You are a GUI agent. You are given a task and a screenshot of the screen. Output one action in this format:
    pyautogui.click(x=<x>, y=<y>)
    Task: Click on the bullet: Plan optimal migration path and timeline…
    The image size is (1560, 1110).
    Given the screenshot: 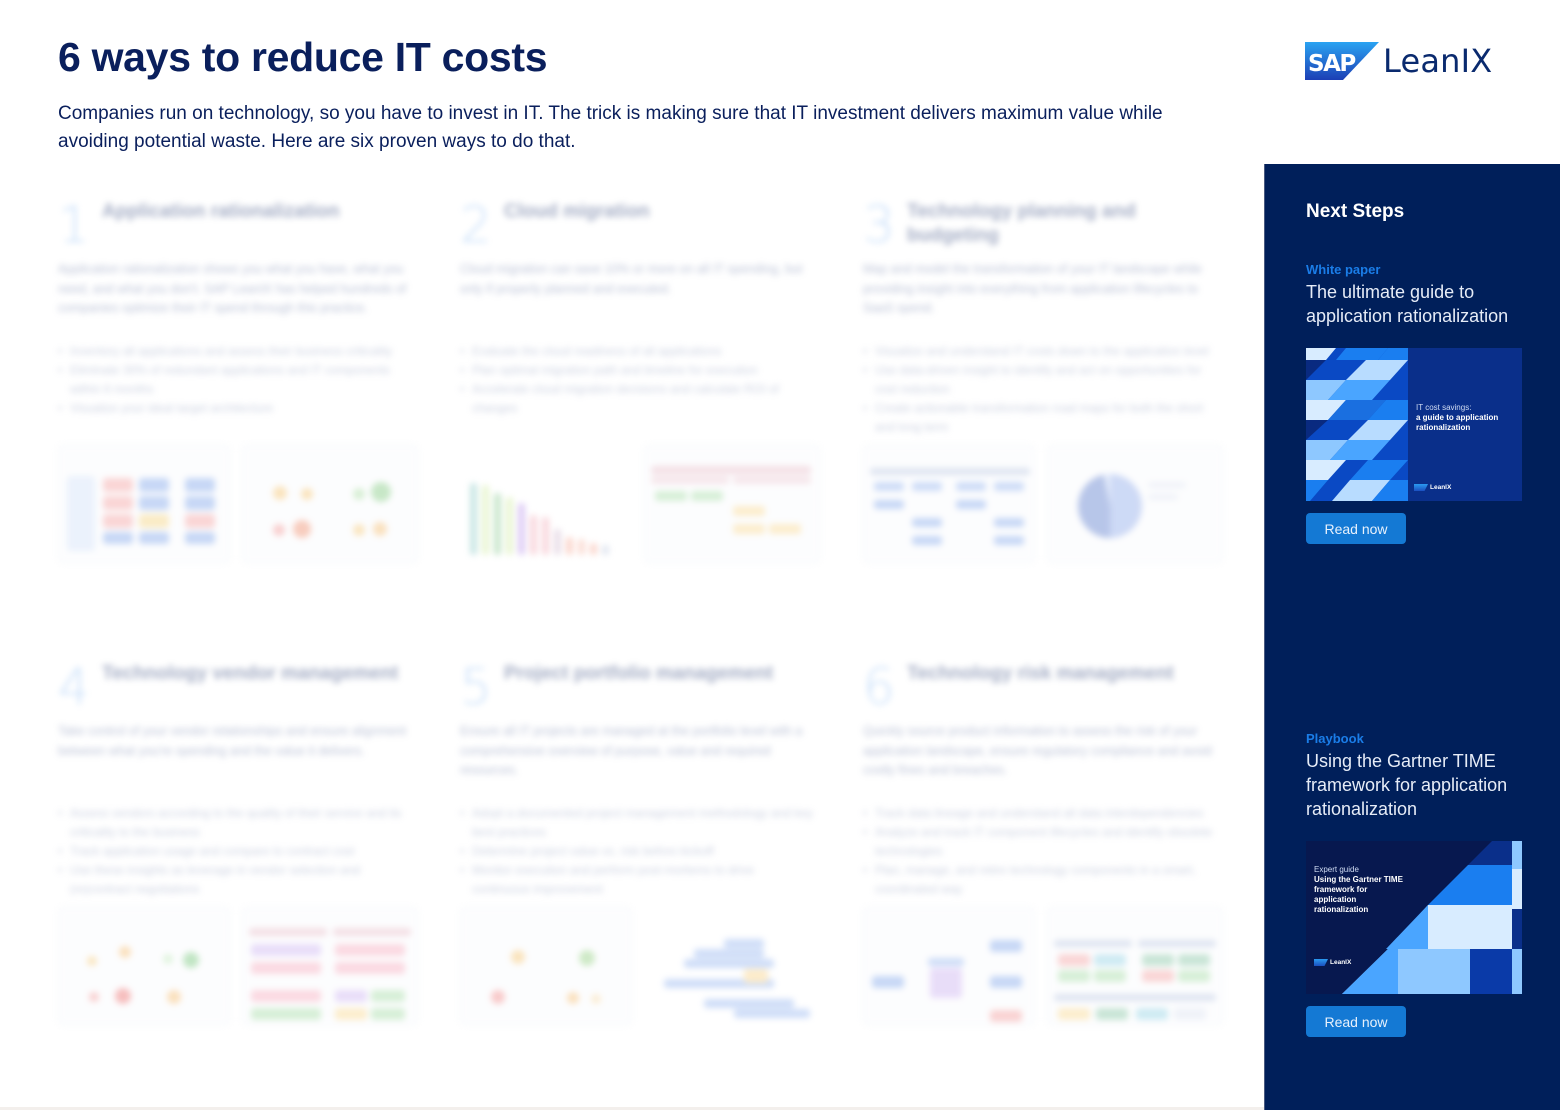 What is the action you would take?
    pyautogui.click(x=637, y=370)
    